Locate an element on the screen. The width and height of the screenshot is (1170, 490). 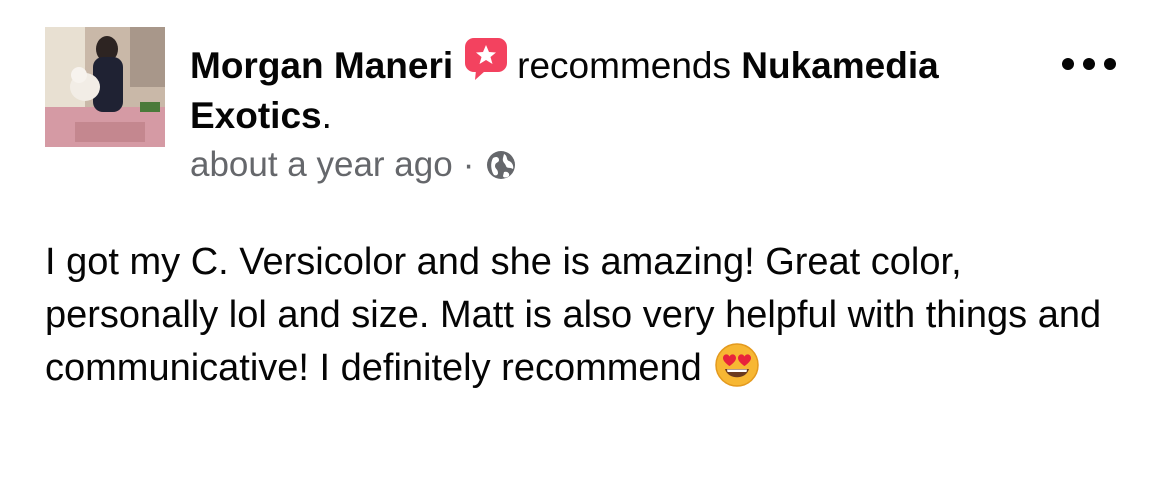
recommends-label: recommends is located at coordinates (624, 65).